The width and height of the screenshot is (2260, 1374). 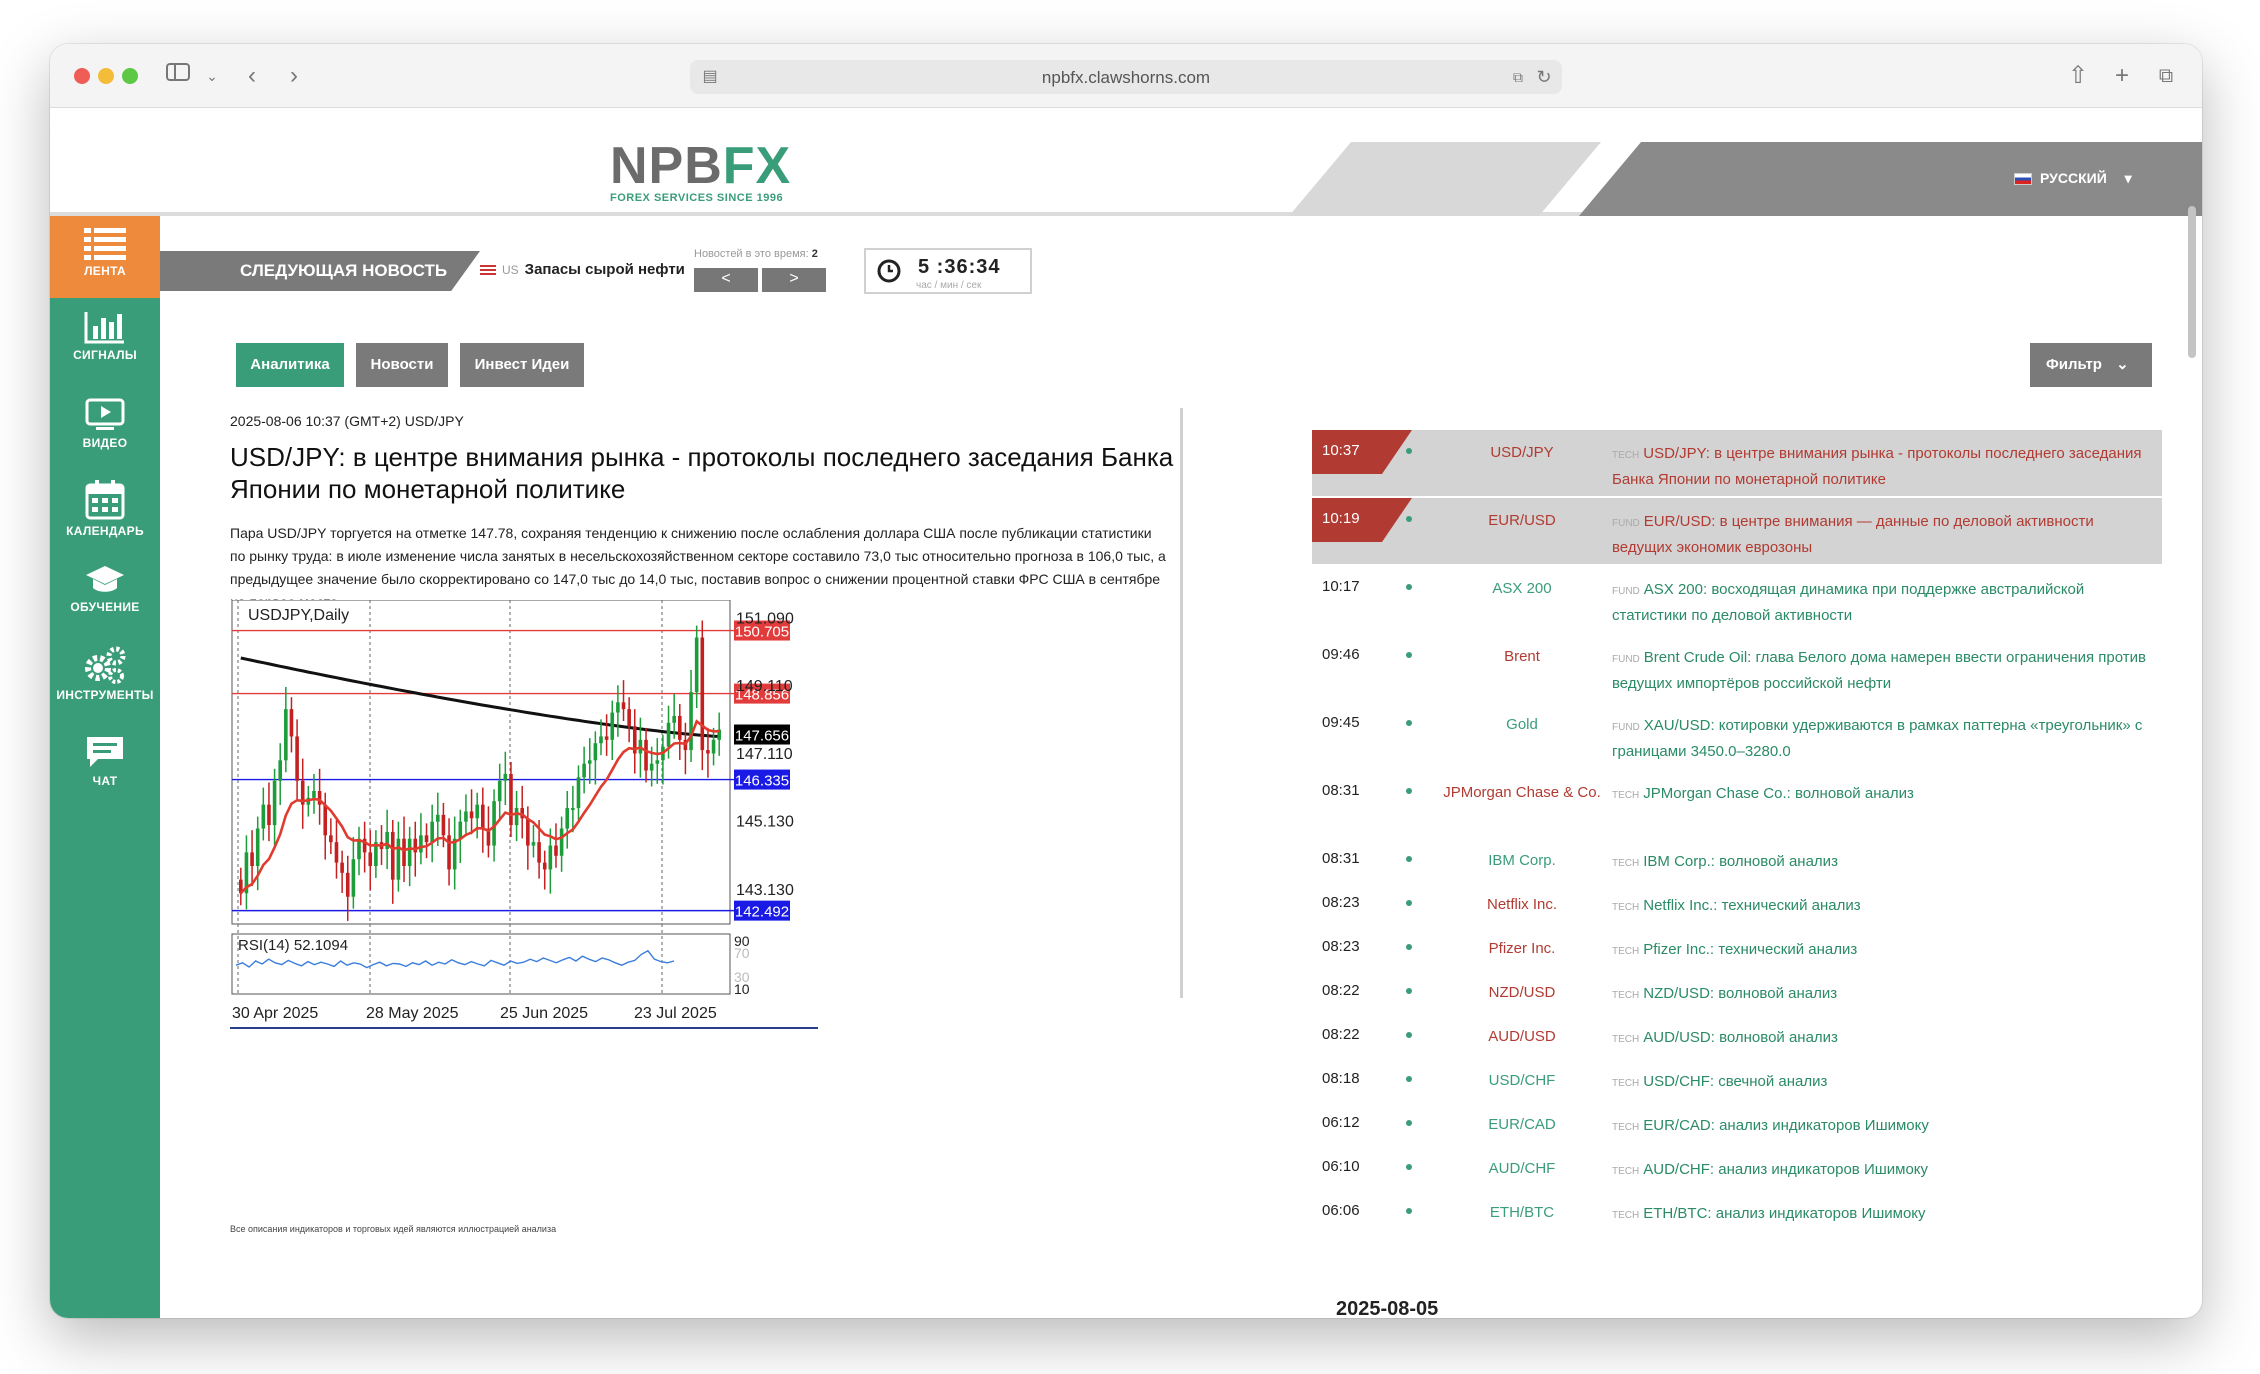 What do you see at coordinates (1522, 793) in the screenshot?
I see `feed-instrument: JPMorgan Chase & Co.` at bounding box center [1522, 793].